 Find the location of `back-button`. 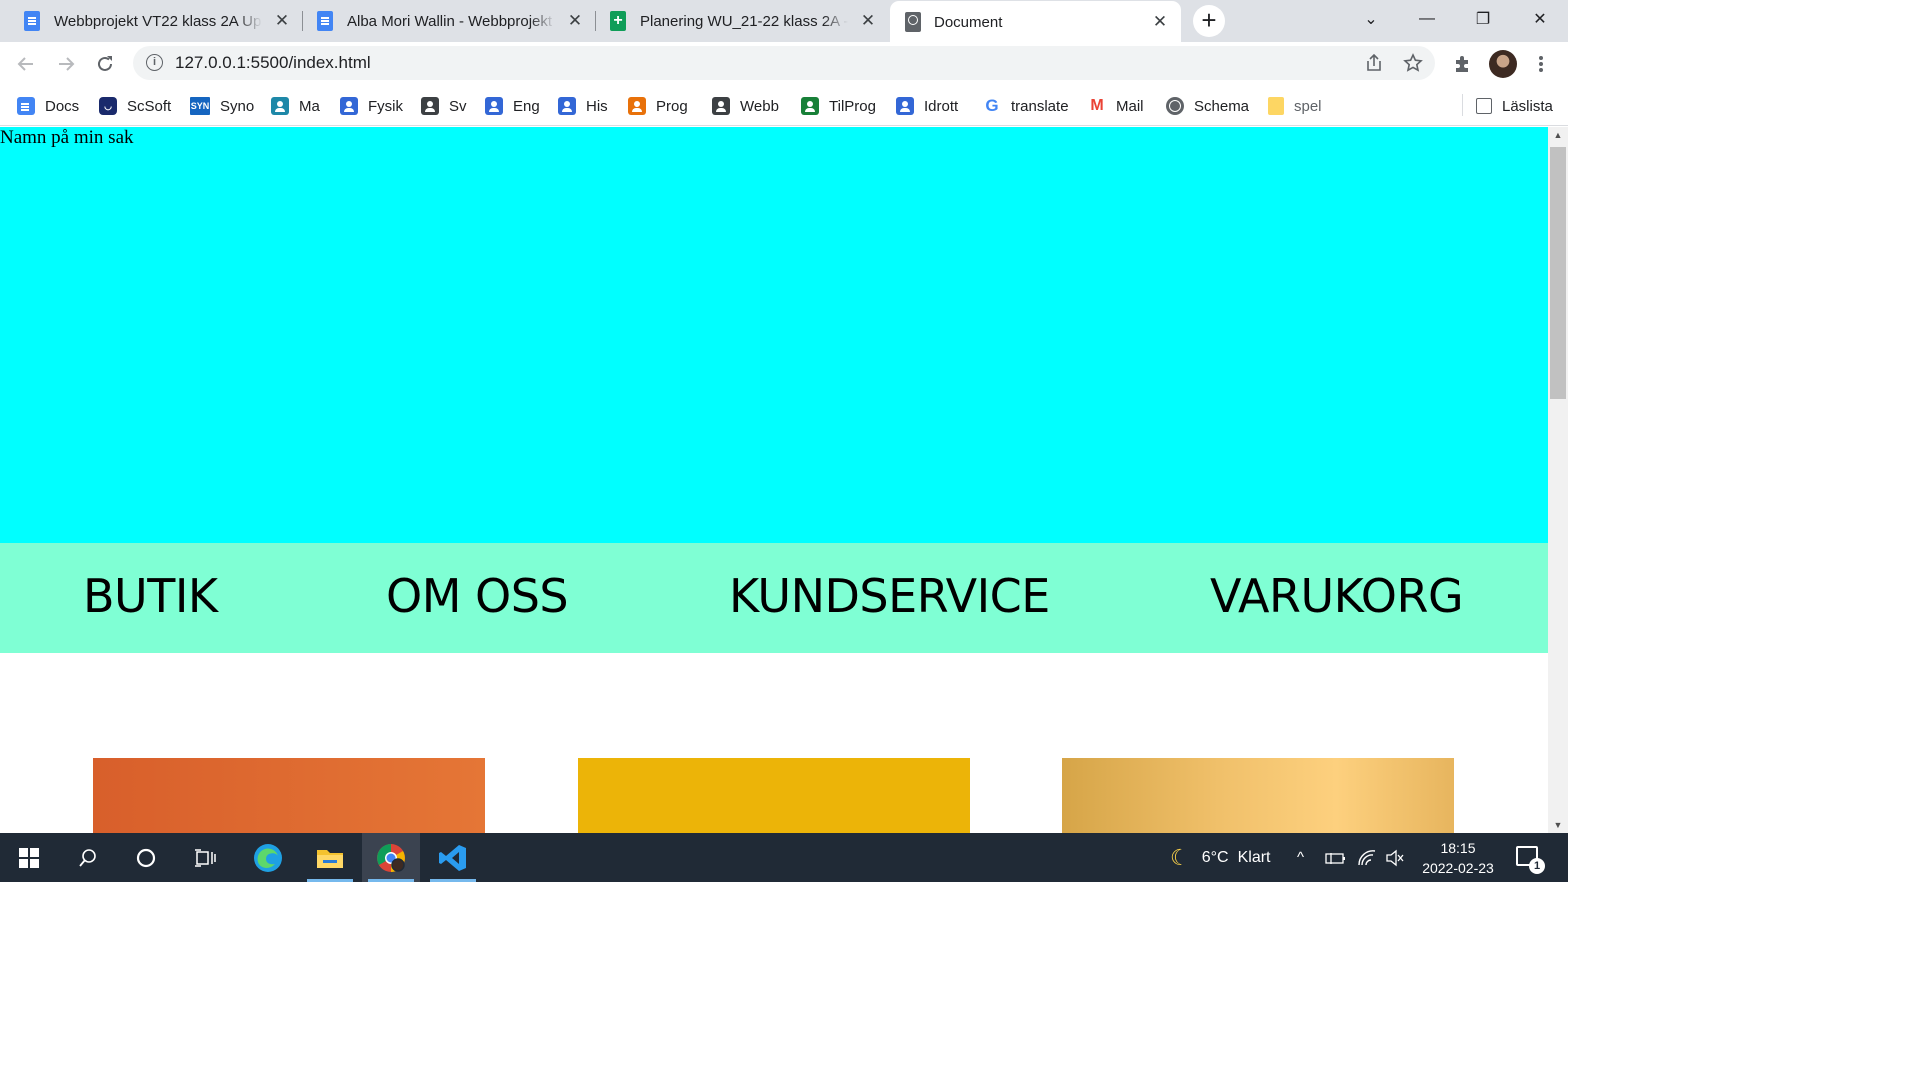

back-button is located at coordinates (26, 64).